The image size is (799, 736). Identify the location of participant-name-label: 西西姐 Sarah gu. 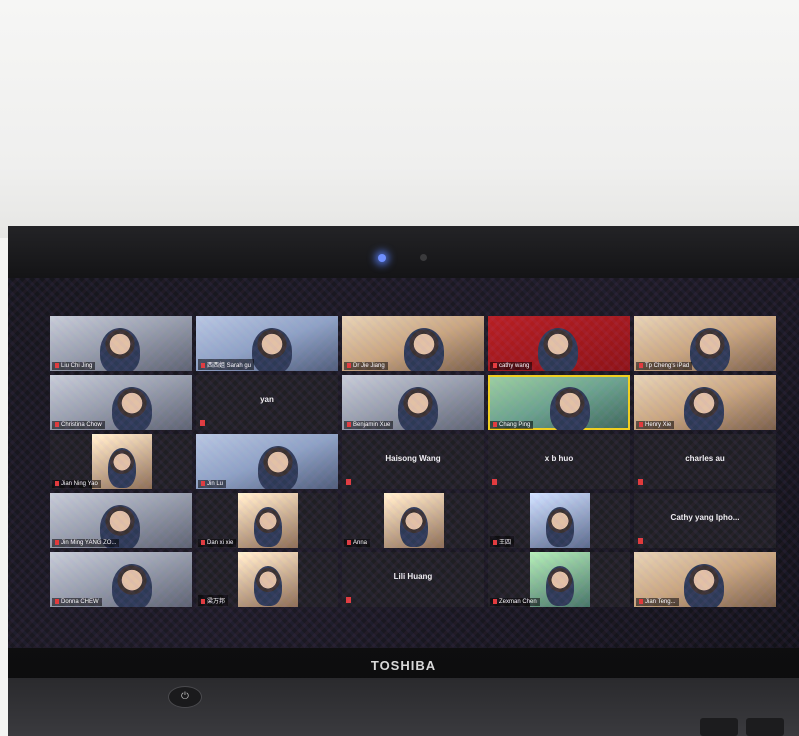
(226, 364).